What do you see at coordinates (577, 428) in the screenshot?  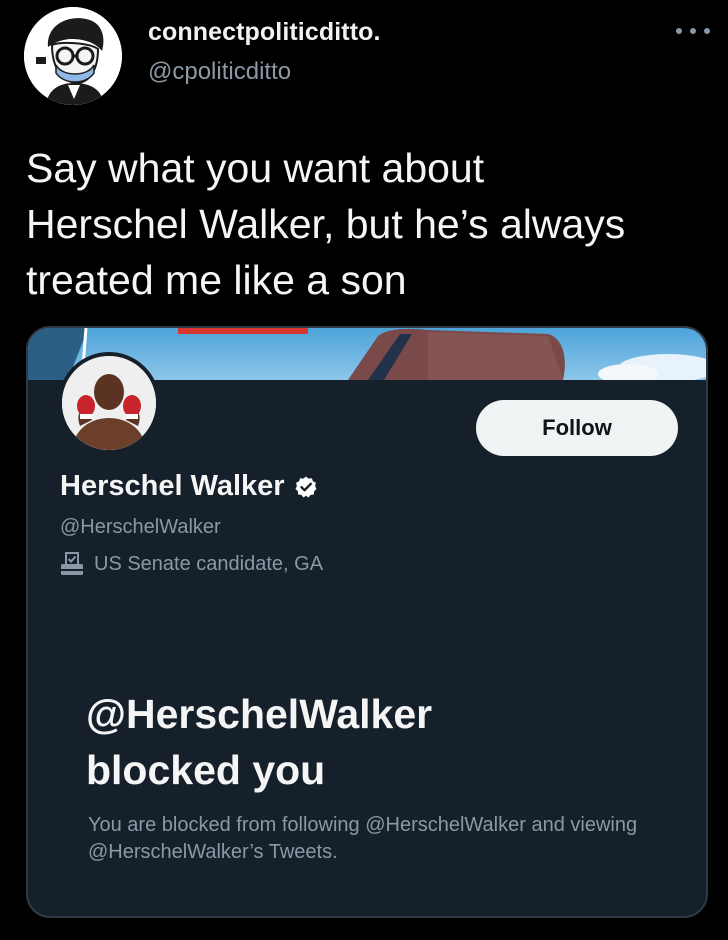 I see `follow-button: Follow` at bounding box center [577, 428].